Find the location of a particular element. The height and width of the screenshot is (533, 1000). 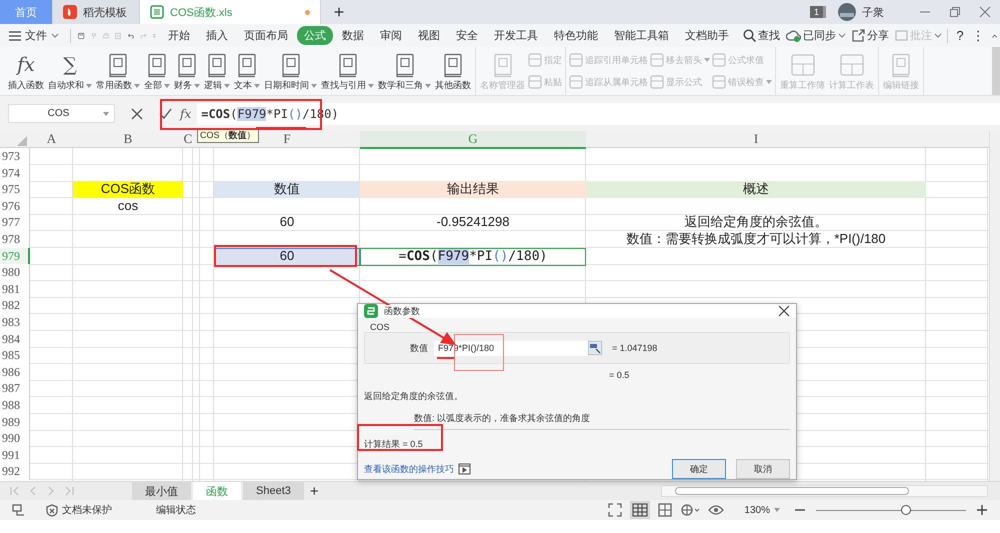

dialog-button: 取消 is located at coordinates (763, 469).